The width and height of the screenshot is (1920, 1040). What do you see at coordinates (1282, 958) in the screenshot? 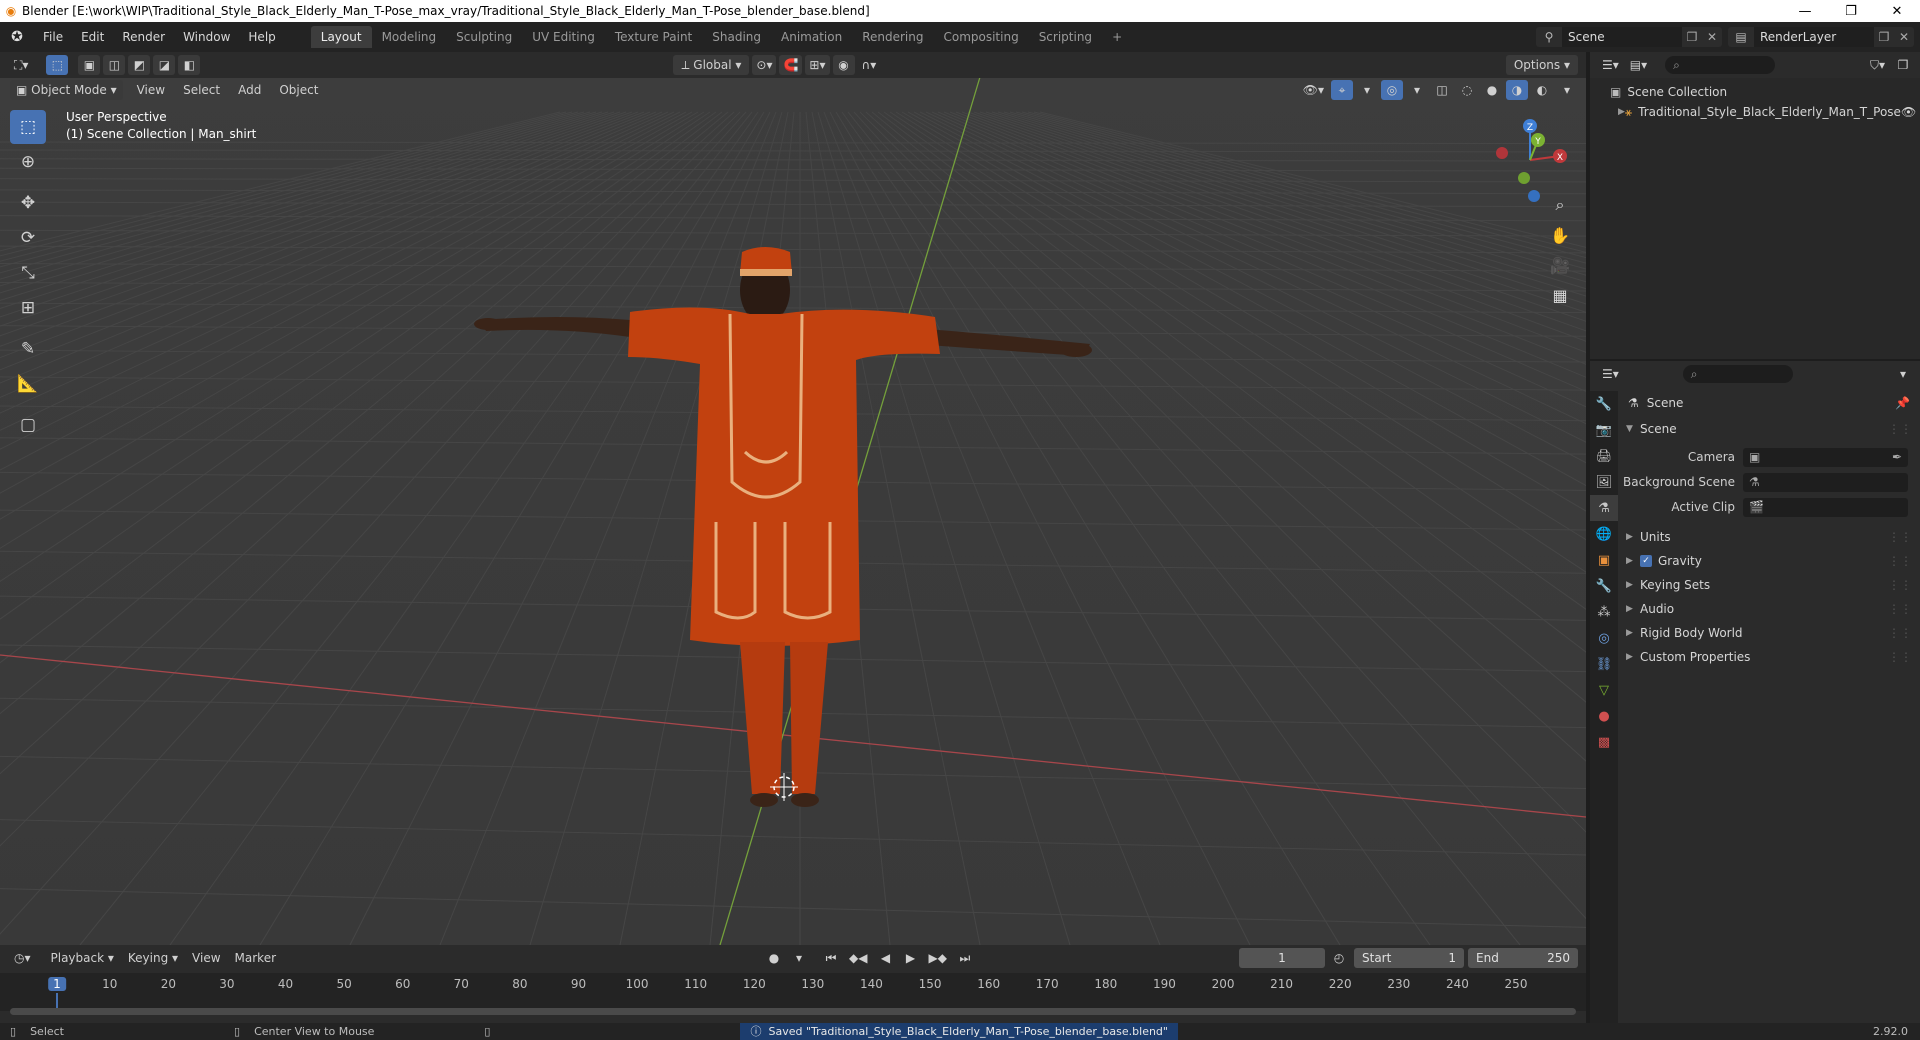
I see `current-frame-field: 1` at bounding box center [1282, 958].